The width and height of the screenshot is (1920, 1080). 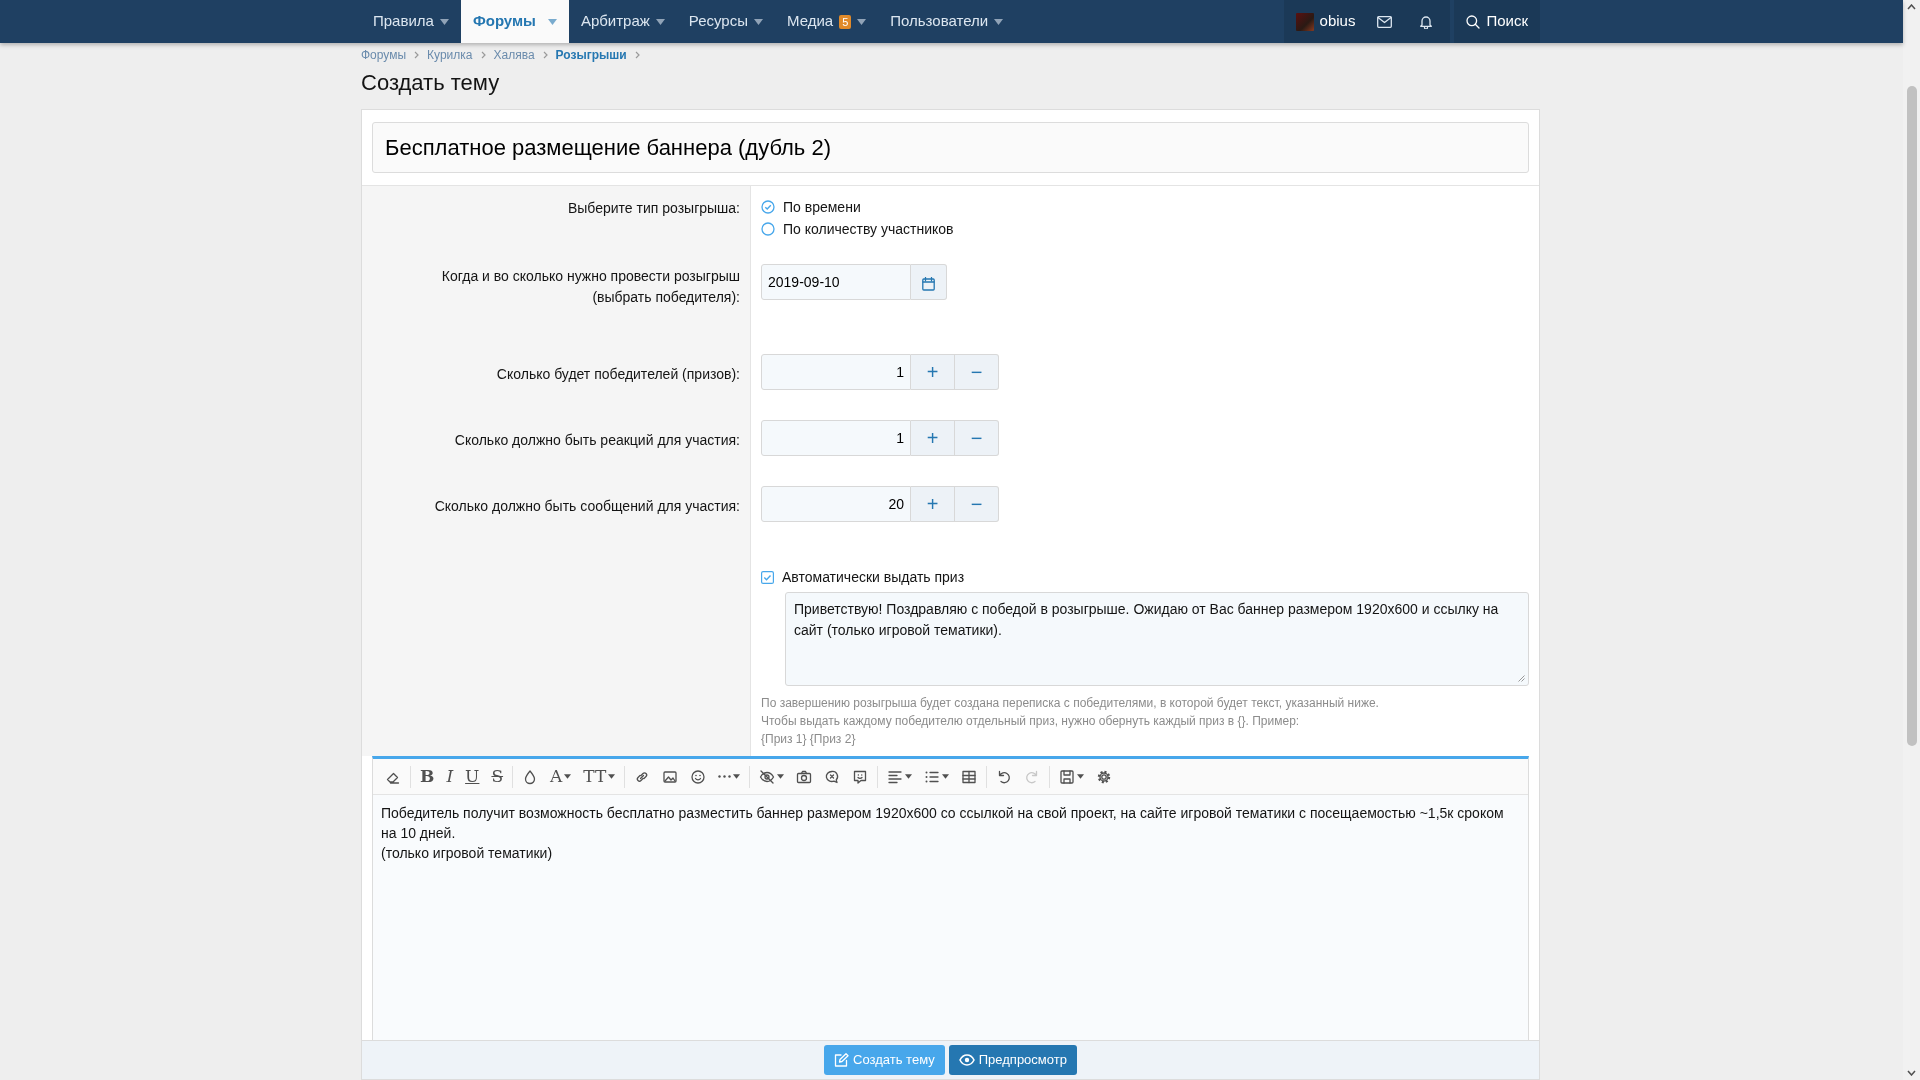 What do you see at coordinates (809, 739) in the screenshot?
I see `hint-text: {Приз 1} {Приз 2}` at bounding box center [809, 739].